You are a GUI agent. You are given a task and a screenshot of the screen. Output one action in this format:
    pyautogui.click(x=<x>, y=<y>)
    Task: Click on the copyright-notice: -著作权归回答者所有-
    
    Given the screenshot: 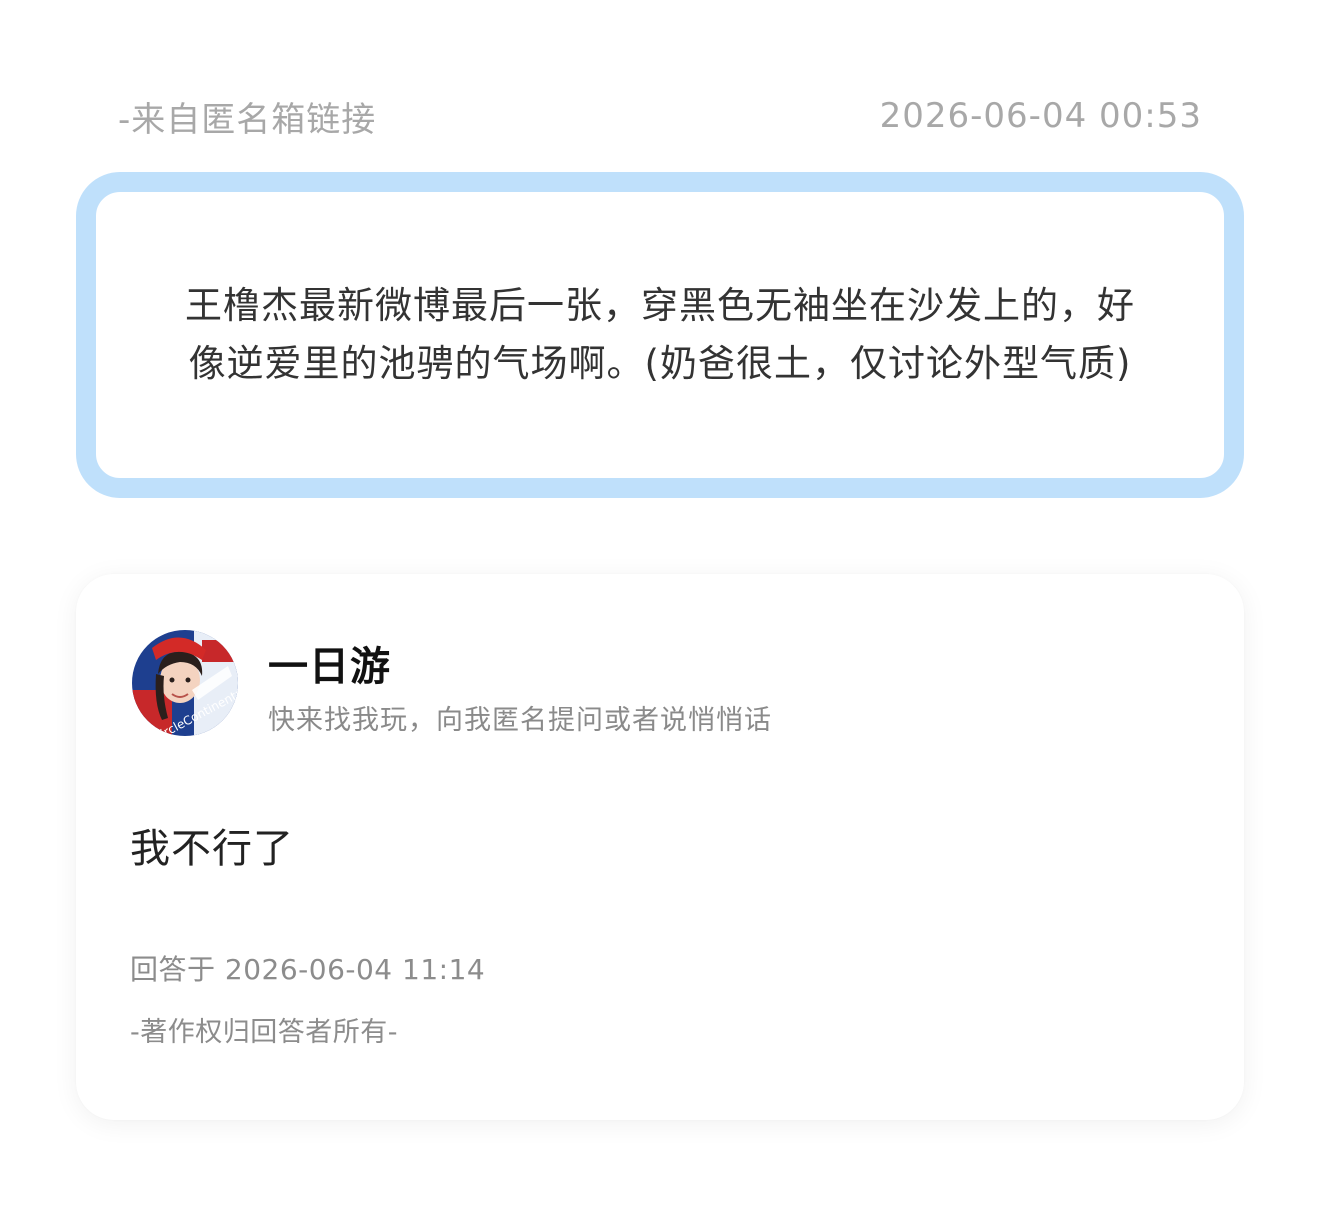 What is the action you would take?
    pyautogui.click(x=264, y=1032)
    